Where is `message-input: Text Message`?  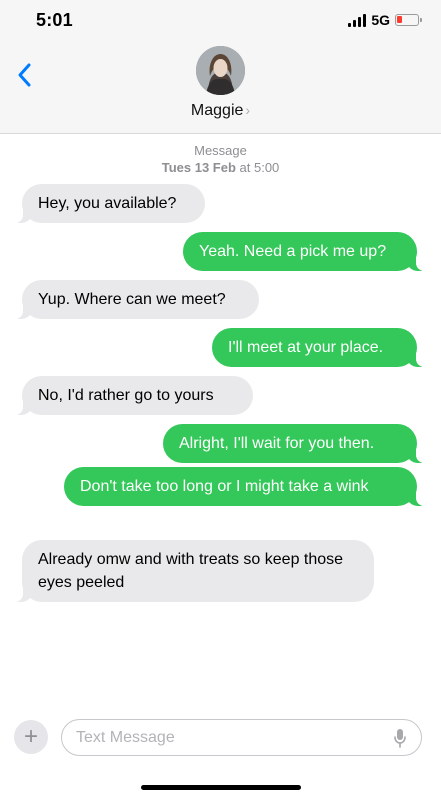
message-input: Text Message is located at coordinates (241, 737).